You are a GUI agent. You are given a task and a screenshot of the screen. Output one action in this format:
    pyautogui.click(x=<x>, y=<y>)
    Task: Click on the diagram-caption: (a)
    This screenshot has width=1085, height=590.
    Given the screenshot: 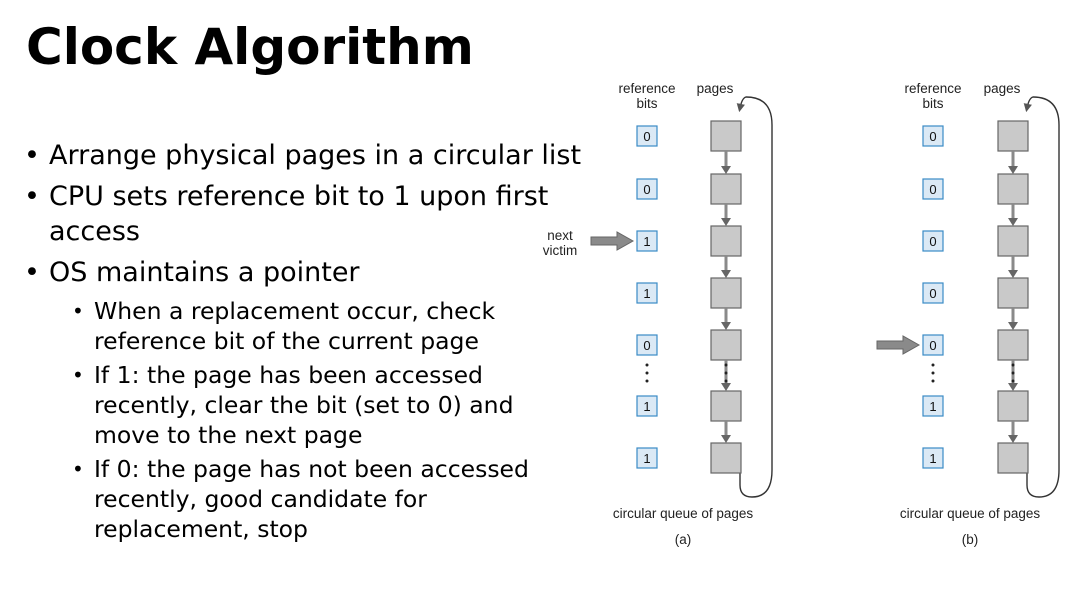 What is the action you would take?
    pyautogui.click(x=683, y=539)
    